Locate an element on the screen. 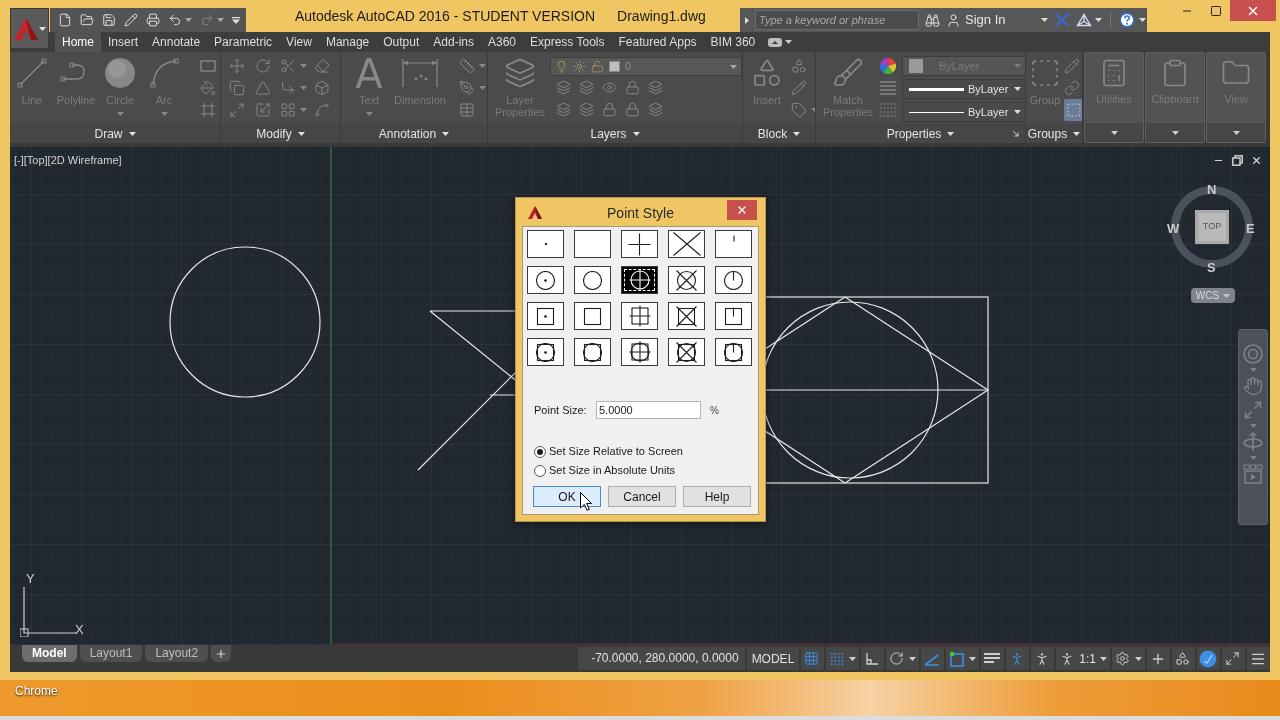 Image resolution: width=1280 pixels, height=720 pixels. triangle-nodes-icon is located at coordinates (1084, 20).